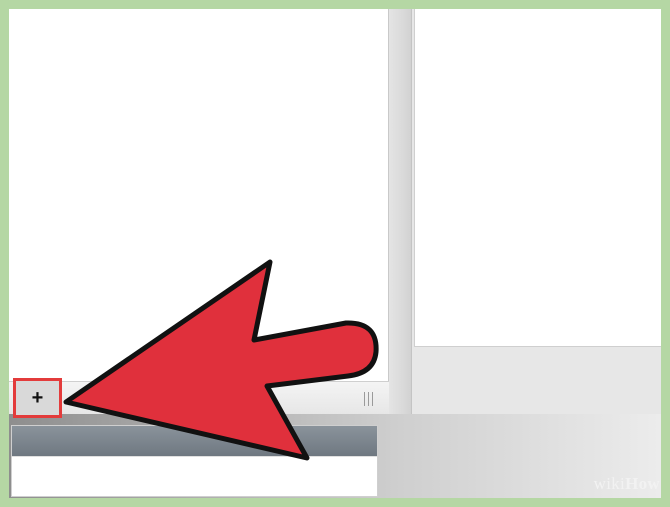 Image resolution: width=670 pixels, height=507 pixels. I want to click on add-button: +, so click(37, 398).